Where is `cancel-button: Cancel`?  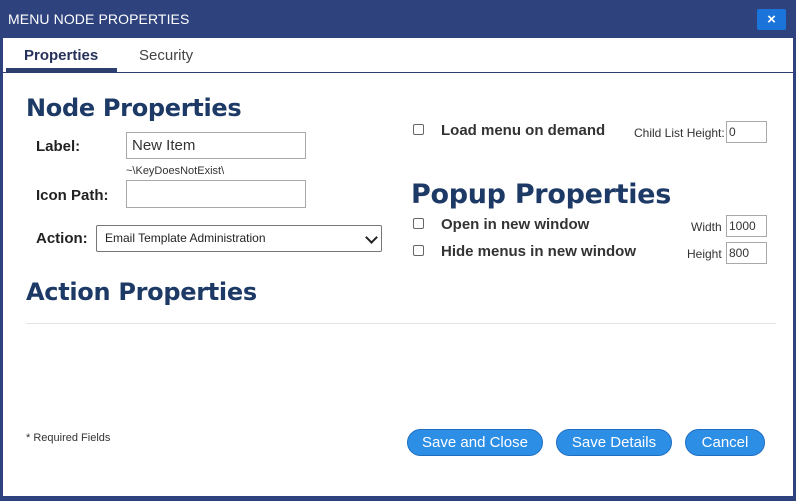
cancel-button: Cancel is located at coordinates (725, 442).